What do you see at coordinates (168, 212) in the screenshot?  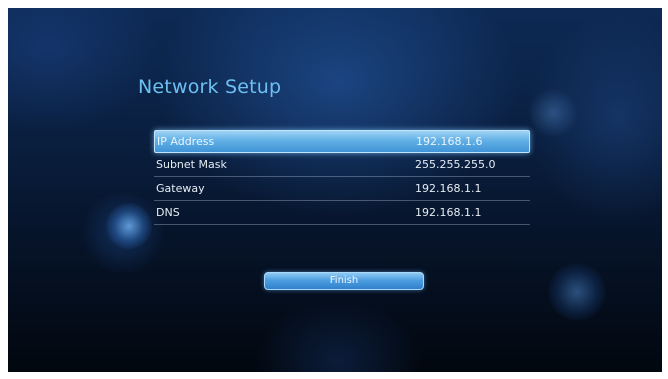 I see `setting-label: DNS` at bounding box center [168, 212].